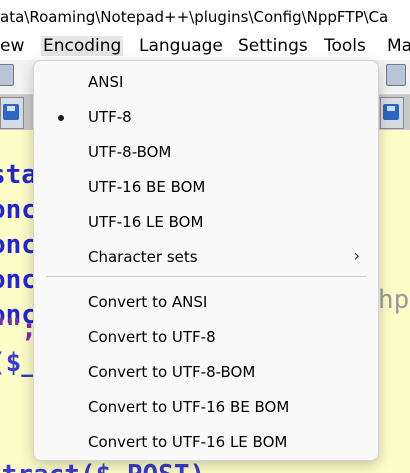  I want to click on tab-file, so click(12, 113).